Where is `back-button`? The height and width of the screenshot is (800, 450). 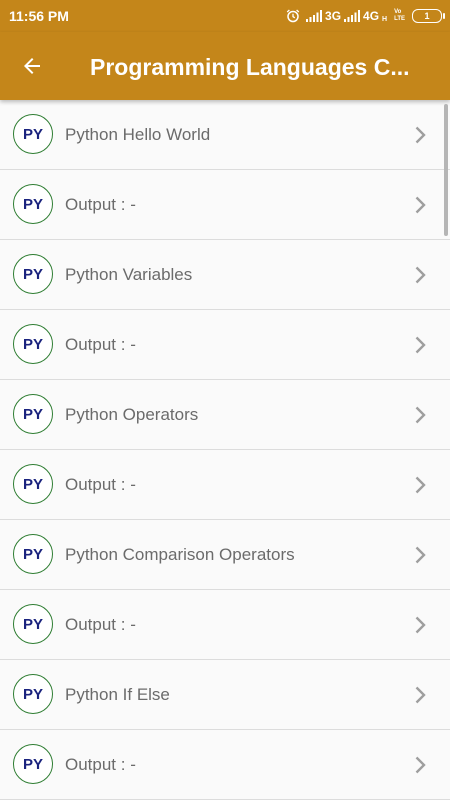
back-button is located at coordinates (32, 66).